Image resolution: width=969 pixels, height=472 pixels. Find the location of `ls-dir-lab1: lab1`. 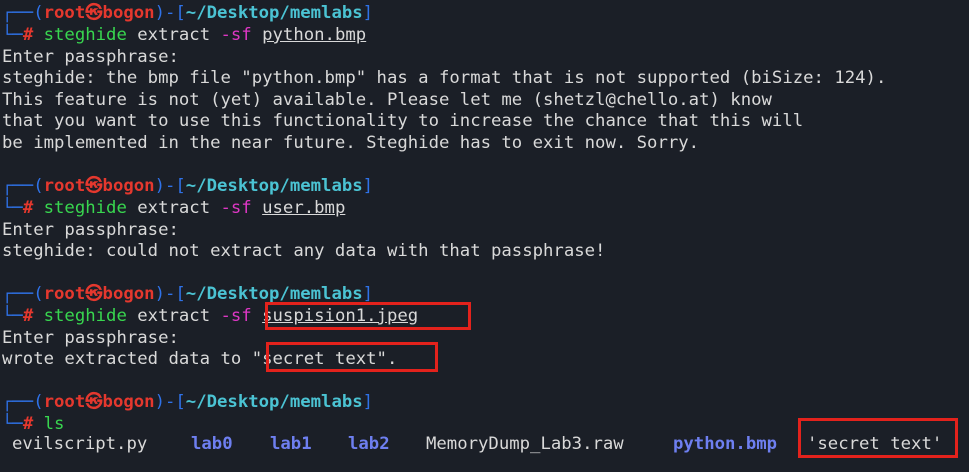

ls-dir-lab1: lab1 is located at coordinates (291, 444).